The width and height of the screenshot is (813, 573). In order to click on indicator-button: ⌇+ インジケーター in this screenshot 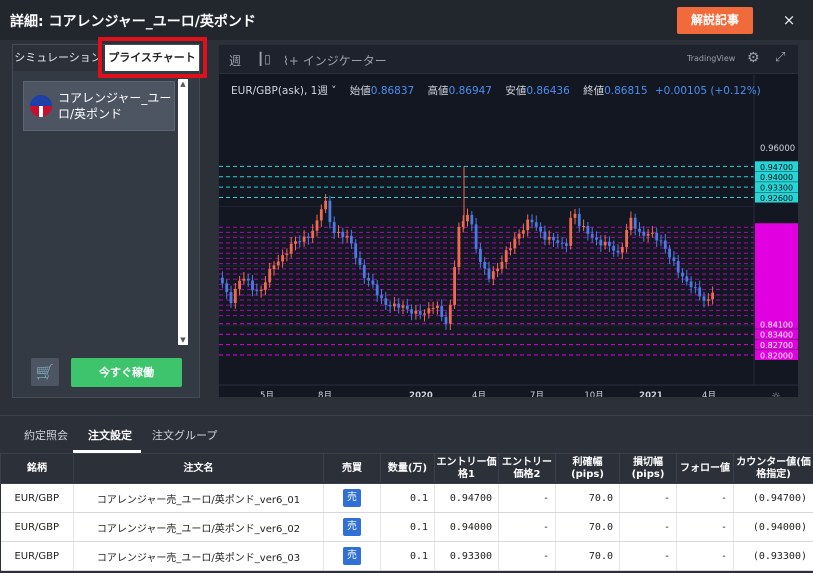, I will do `click(335, 60)`.